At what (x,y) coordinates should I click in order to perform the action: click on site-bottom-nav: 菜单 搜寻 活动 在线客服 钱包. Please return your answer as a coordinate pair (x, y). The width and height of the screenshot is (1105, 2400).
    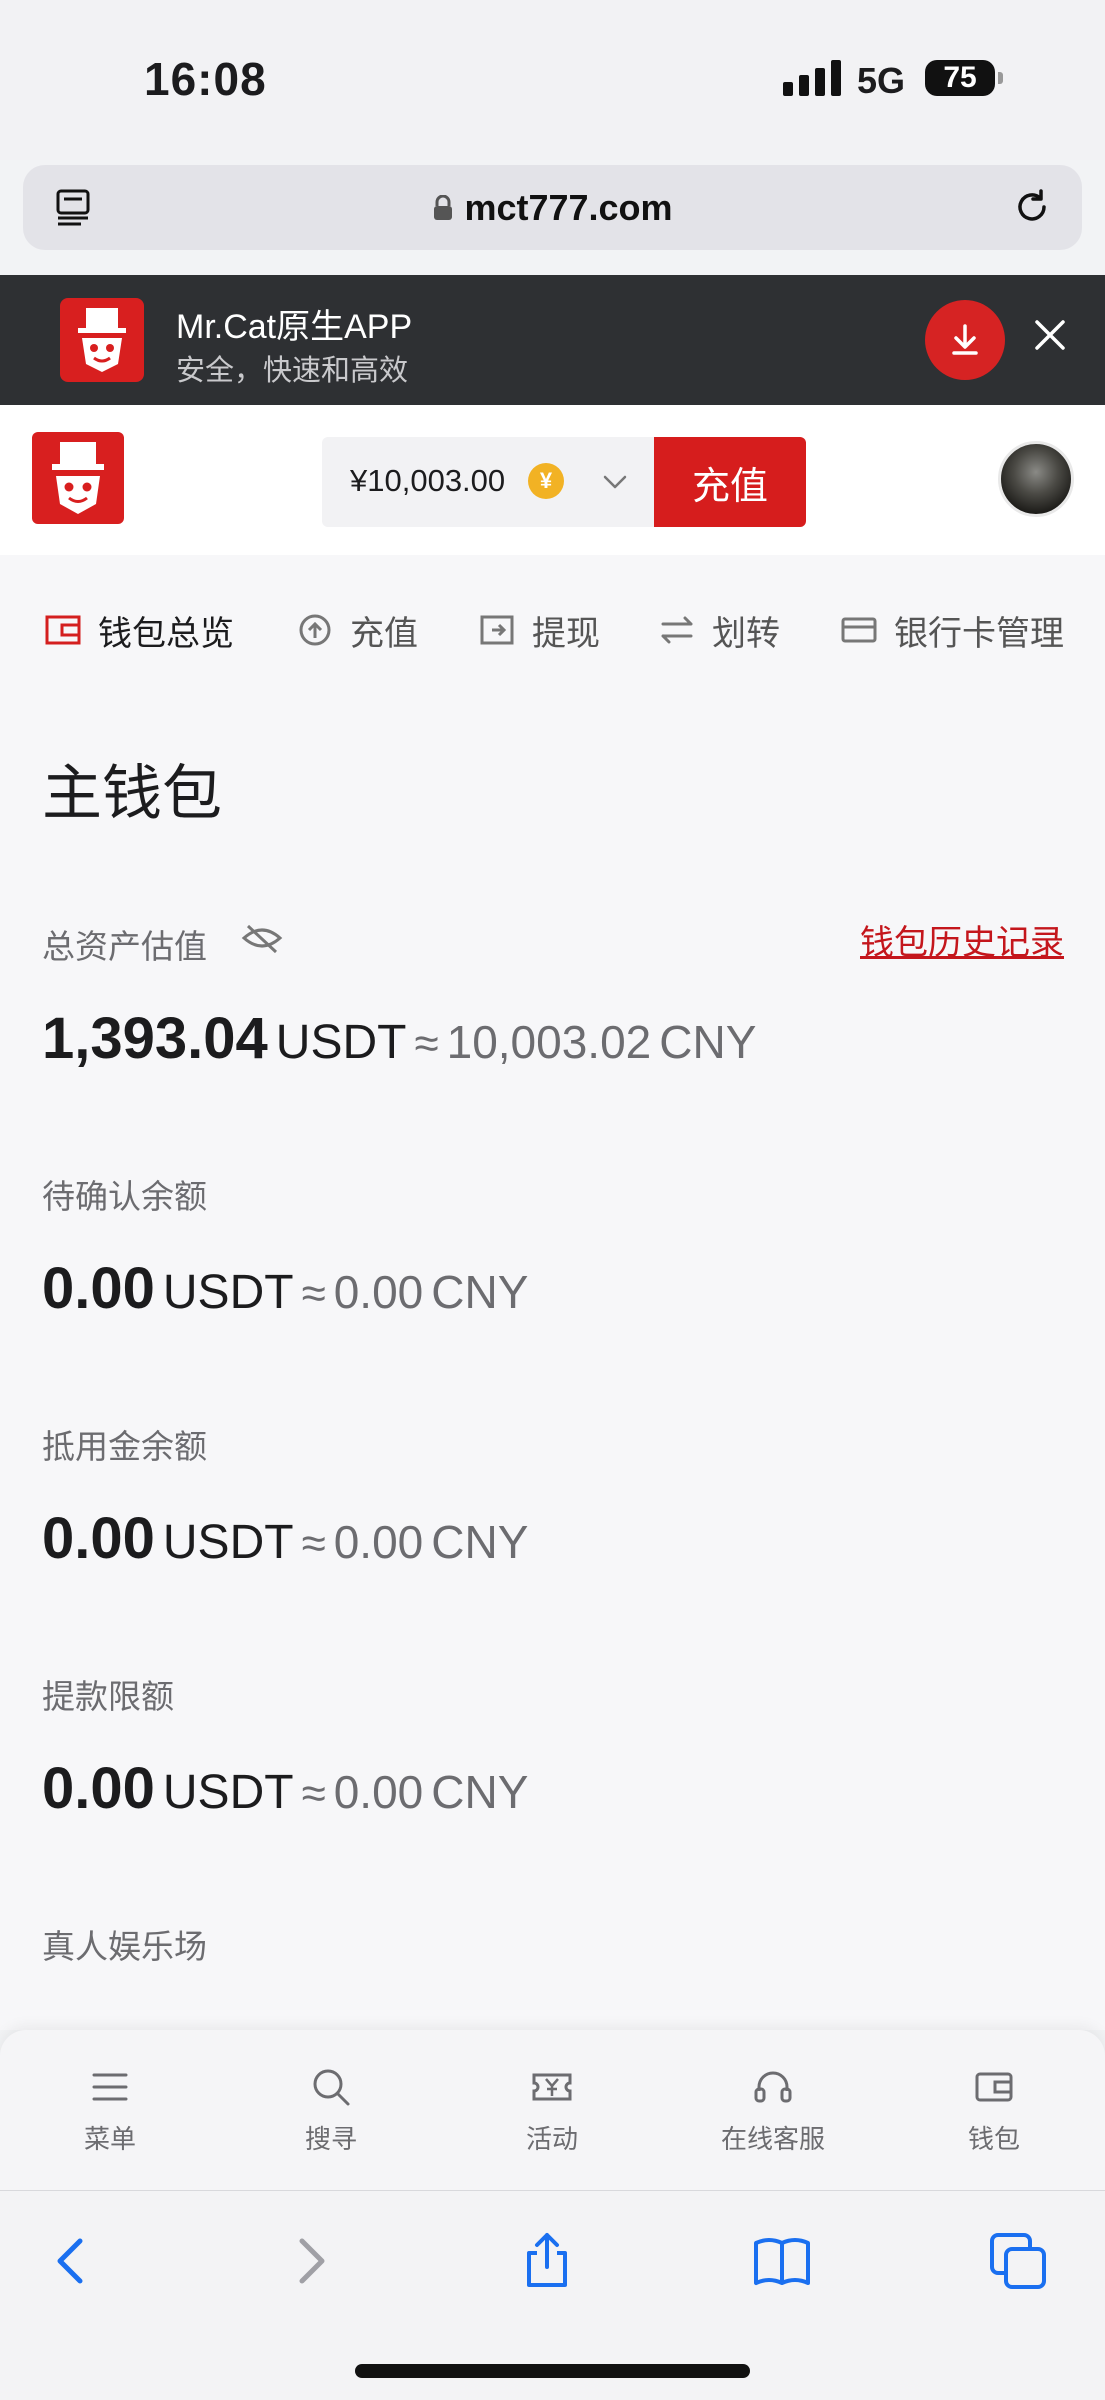
    Looking at the image, I should click on (552, 2110).